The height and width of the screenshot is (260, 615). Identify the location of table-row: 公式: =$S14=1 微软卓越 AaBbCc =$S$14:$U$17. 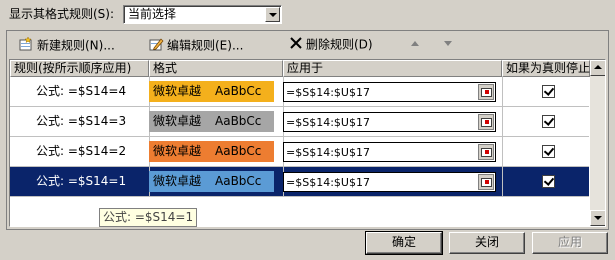
(299, 182).